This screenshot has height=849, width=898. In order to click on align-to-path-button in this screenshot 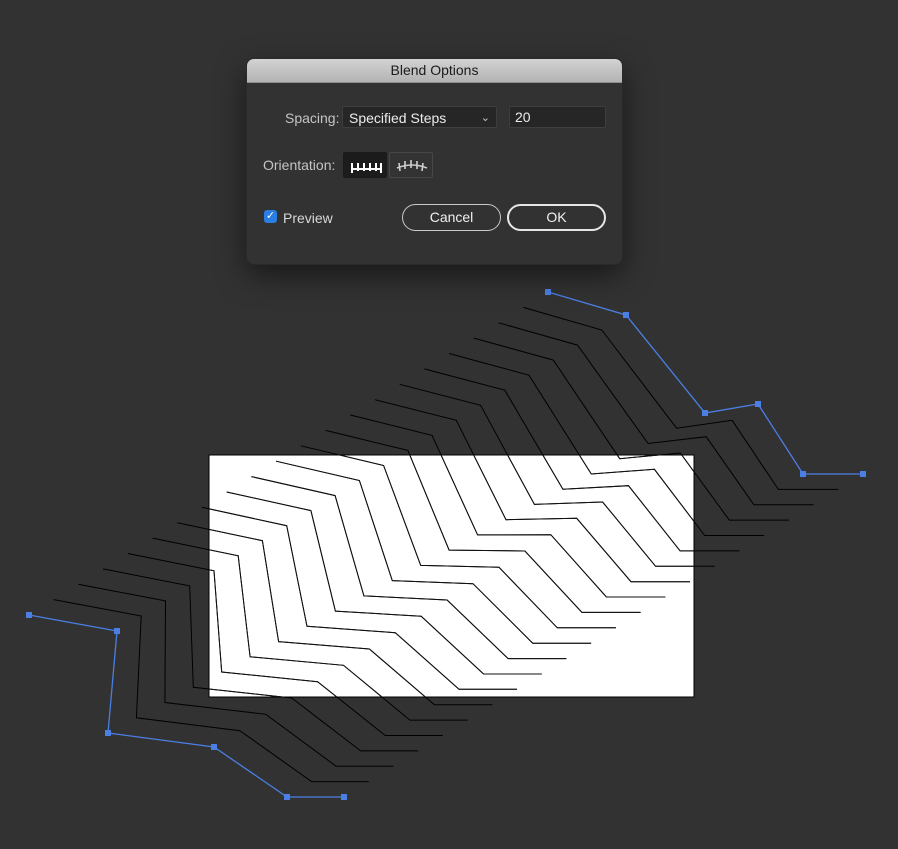, I will do `click(411, 165)`.